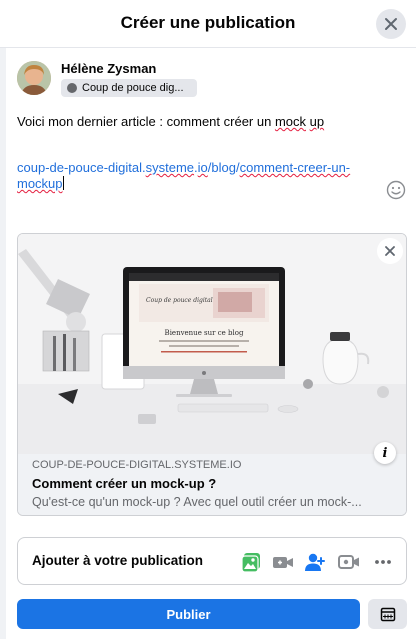  What do you see at coordinates (385, 453) in the screenshot?
I see `info-button: i` at bounding box center [385, 453].